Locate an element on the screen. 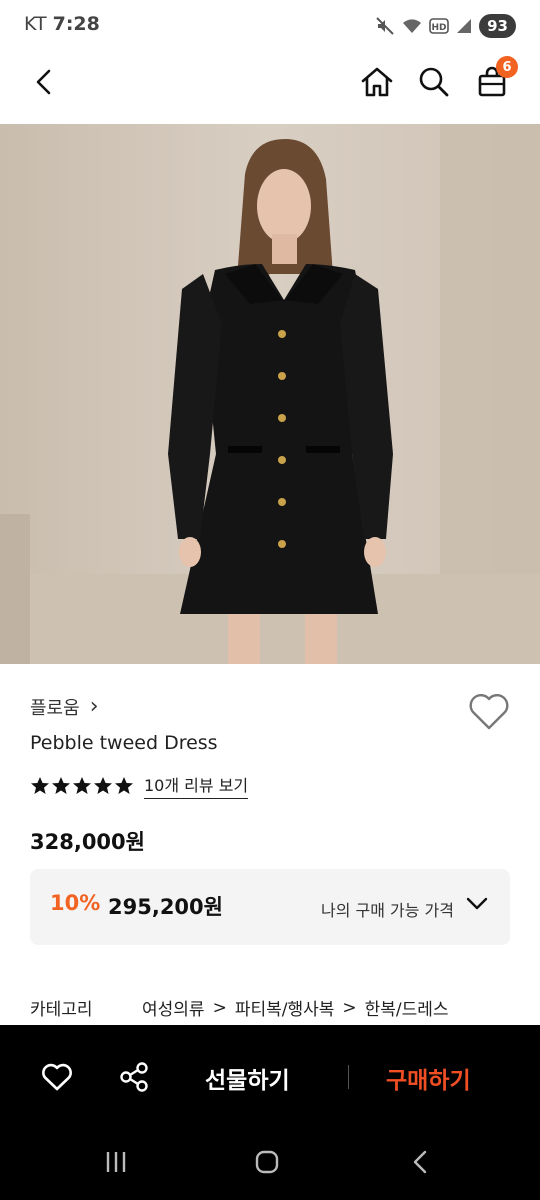  share-button is located at coordinates (134, 1077).